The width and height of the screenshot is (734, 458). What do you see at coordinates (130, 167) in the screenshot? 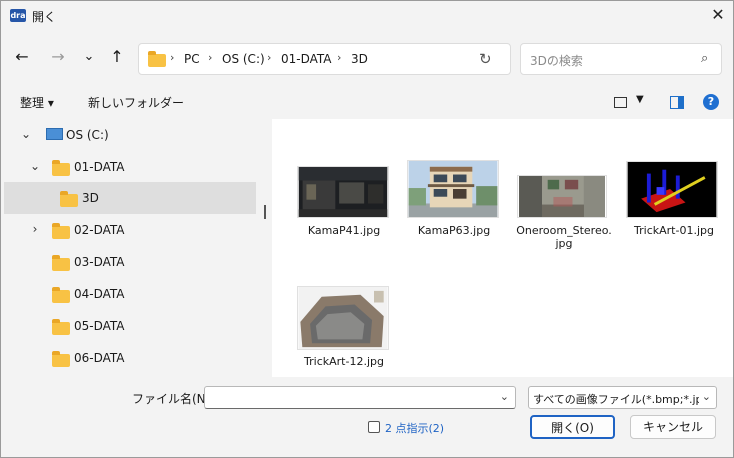
I see `tree-item-01-data: ⌄ 01-DATA` at bounding box center [130, 167].